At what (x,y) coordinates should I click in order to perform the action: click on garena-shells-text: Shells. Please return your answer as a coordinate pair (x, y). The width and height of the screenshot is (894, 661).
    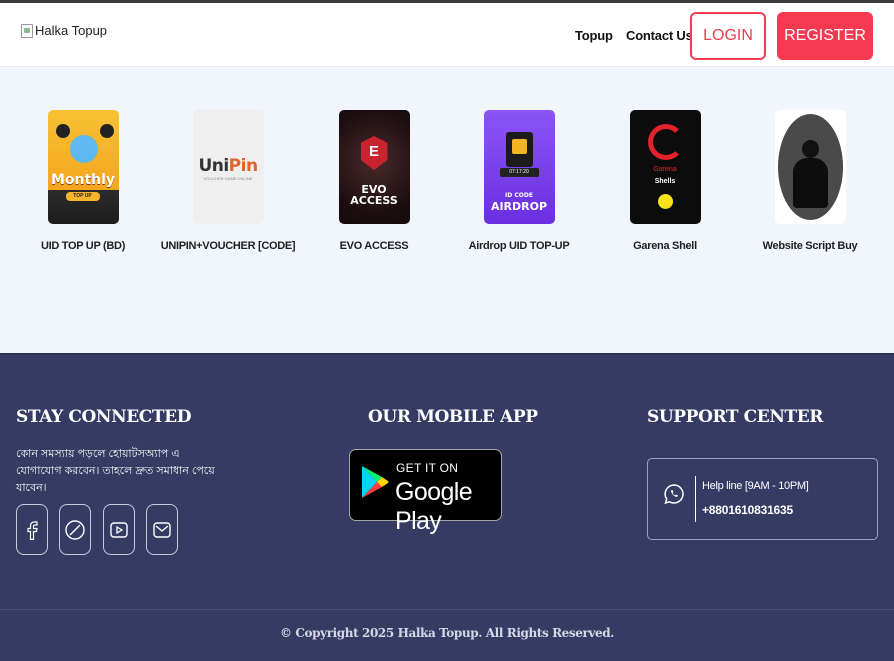
    Looking at the image, I should click on (665, 181).